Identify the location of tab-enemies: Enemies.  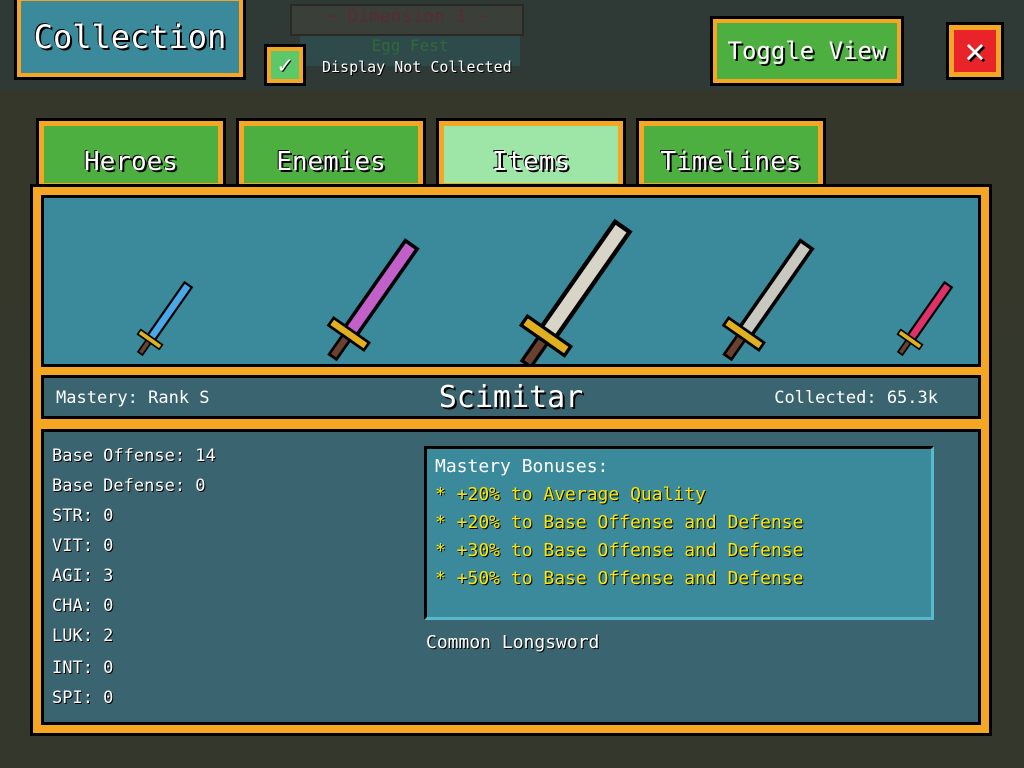
(331, 153).